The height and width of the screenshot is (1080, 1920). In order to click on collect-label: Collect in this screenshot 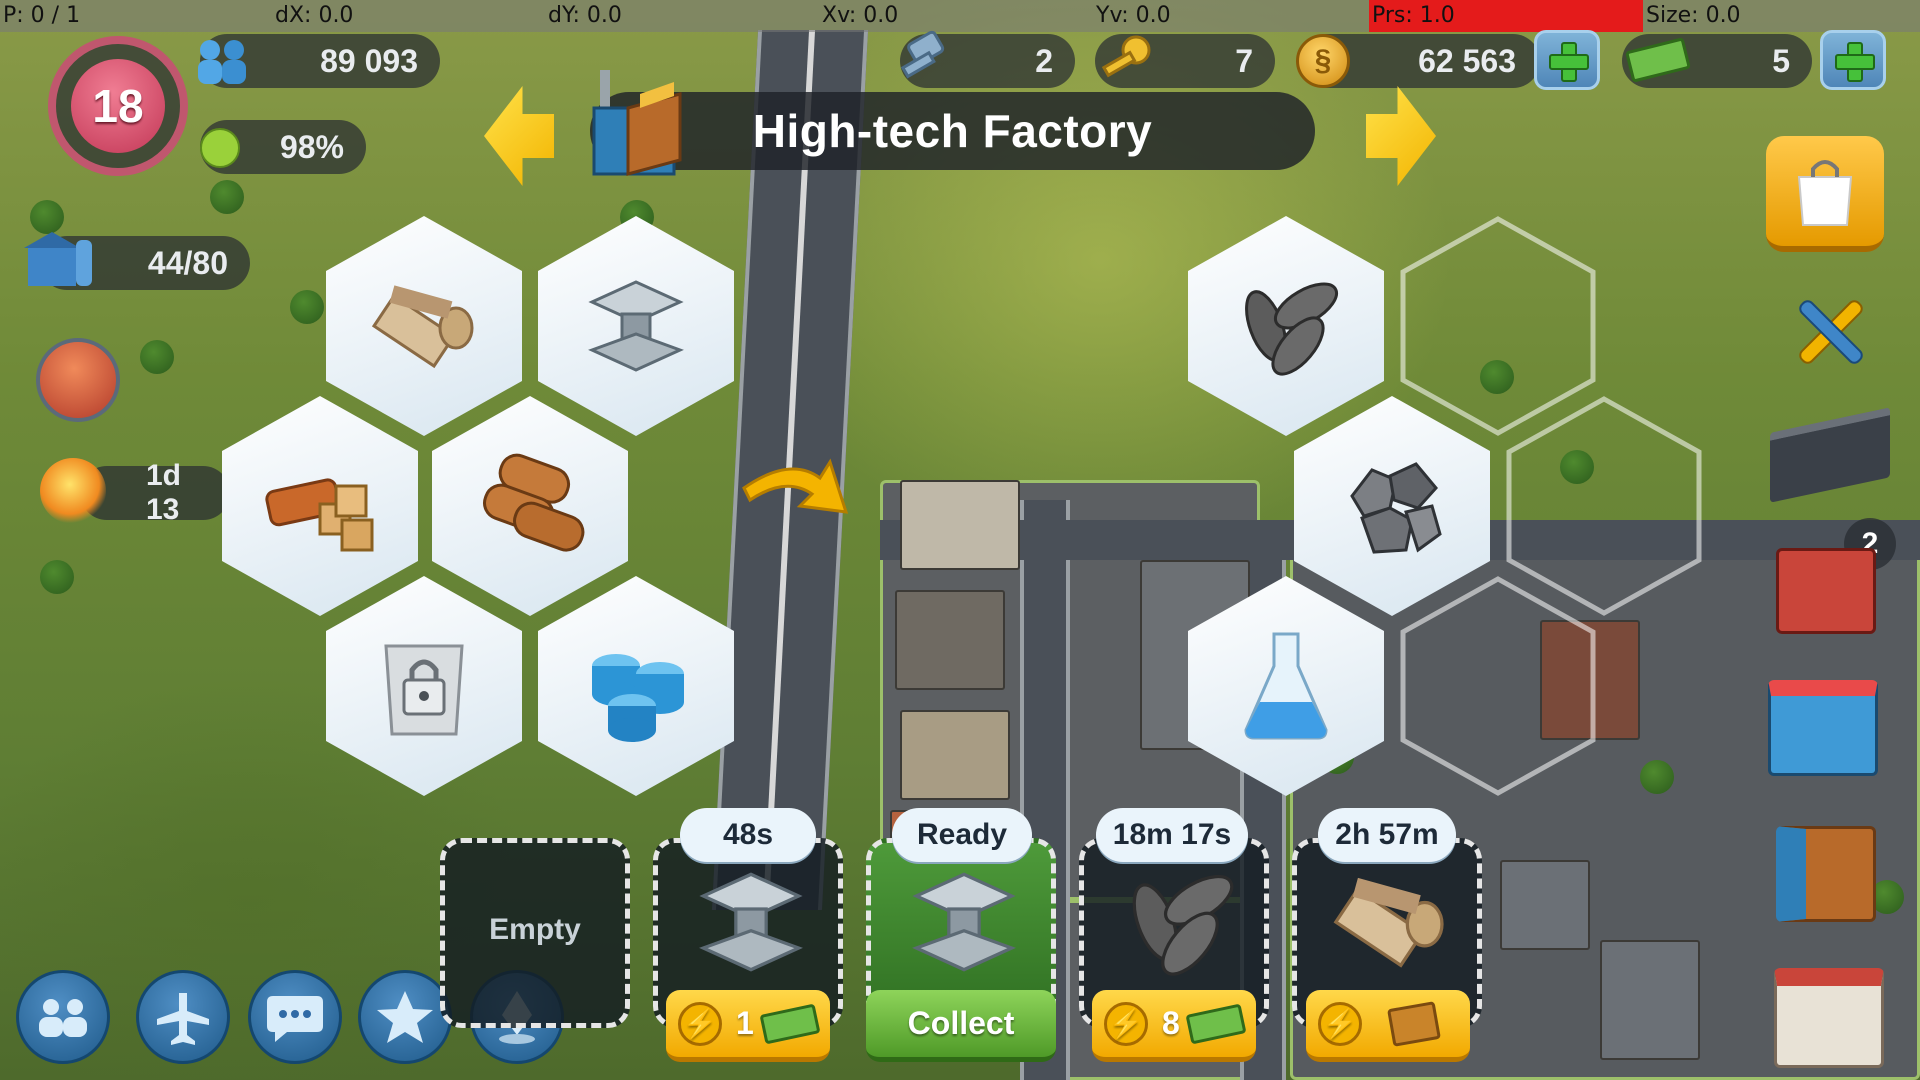, I will do `click(961, 1023)`.